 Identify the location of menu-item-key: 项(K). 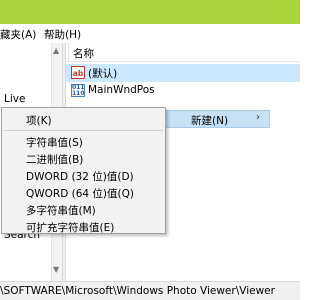
(83, 119).